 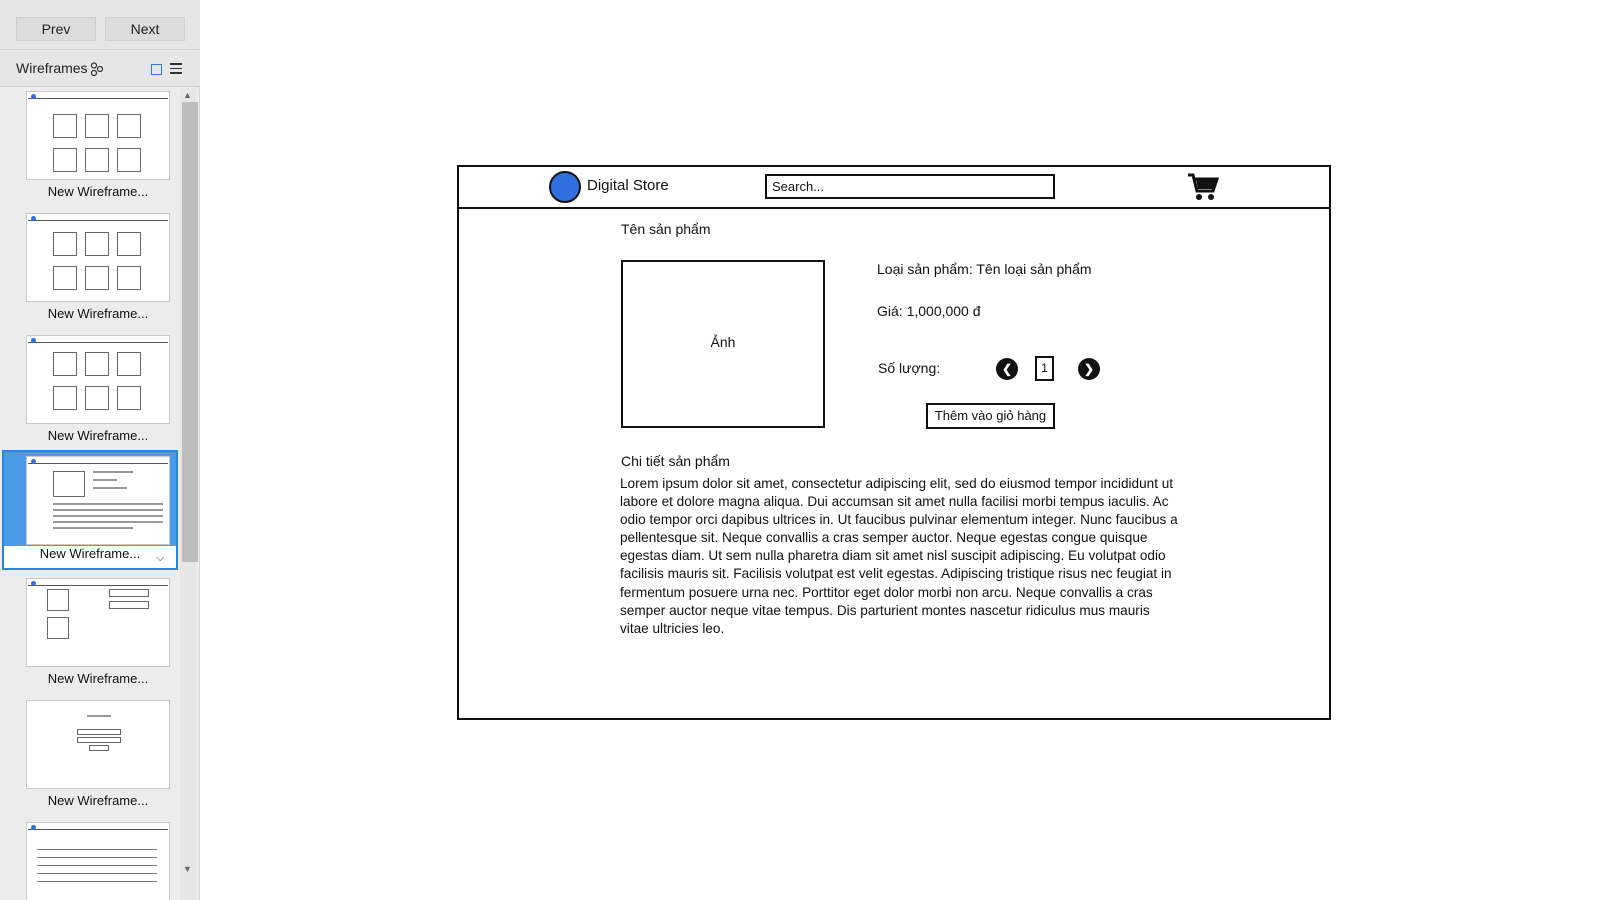 What do you see at coordinates (990, 416) in the screenshot?
I see `add-to-cart-button: Thêm vào giỏ hàng` at bounding box center [990, 416].